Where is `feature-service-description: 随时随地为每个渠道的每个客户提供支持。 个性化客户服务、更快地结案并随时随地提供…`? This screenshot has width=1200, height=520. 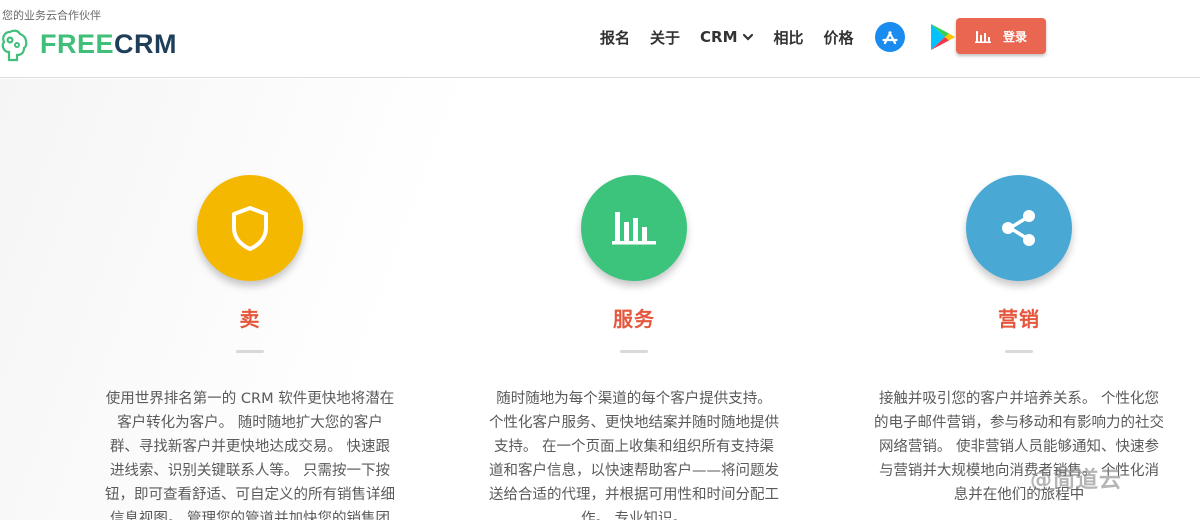 feature-service-description: 随时随地为每个渠道的每个客户提供支持。 个性化客户服务、更快地结案并随时随地提供… is located at coordinates (634, 453).